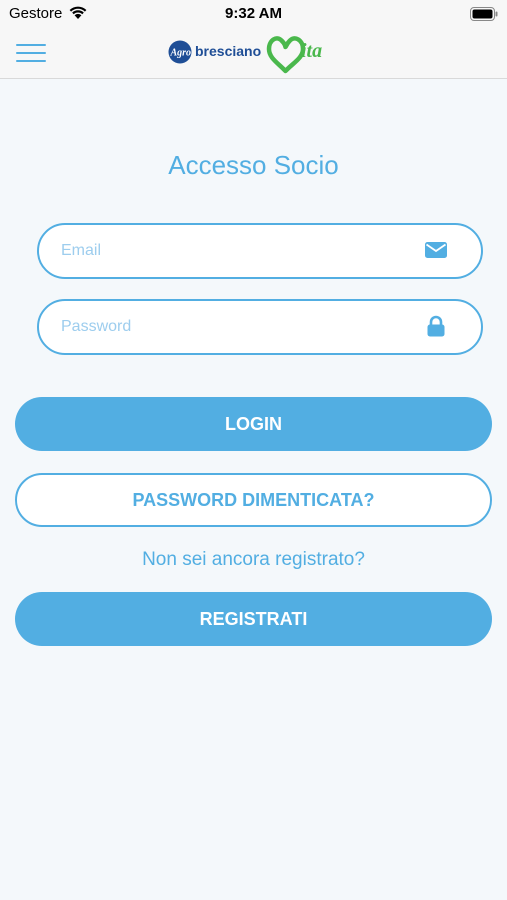  Describe the element at coordinates (311, 51) in the screenshot. I see `logo-suffix-text: ita` at that location.